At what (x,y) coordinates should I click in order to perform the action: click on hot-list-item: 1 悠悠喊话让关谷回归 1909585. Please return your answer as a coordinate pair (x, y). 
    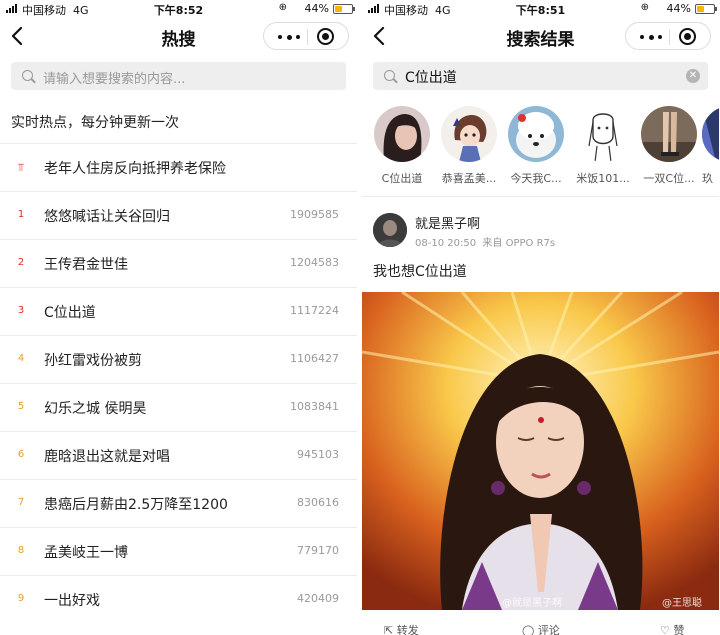
    Looking at the image, I should click on (178, 215).